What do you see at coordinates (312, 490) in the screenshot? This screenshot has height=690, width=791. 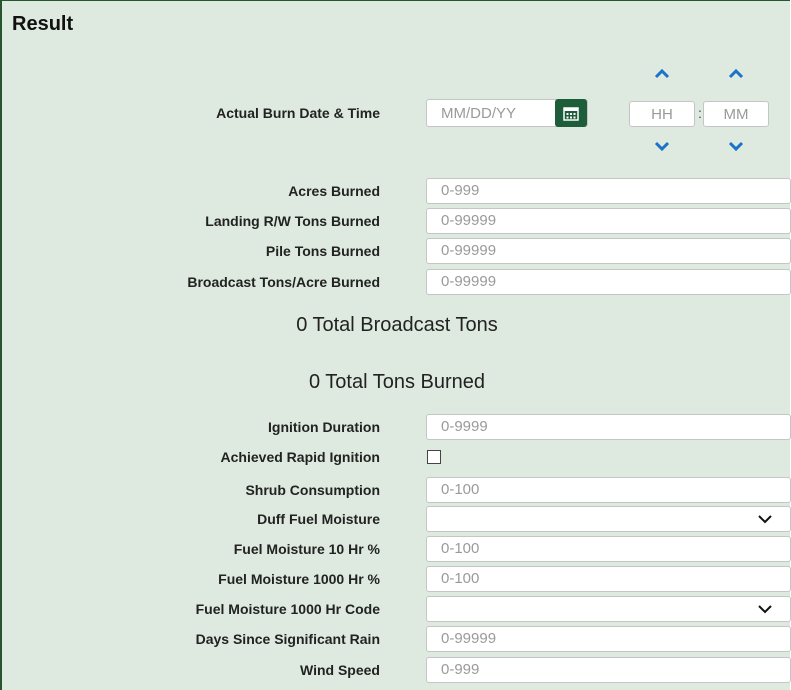 I see `shrub-consumption-label: Shrub Consumption` at bounding box center [312, 490].